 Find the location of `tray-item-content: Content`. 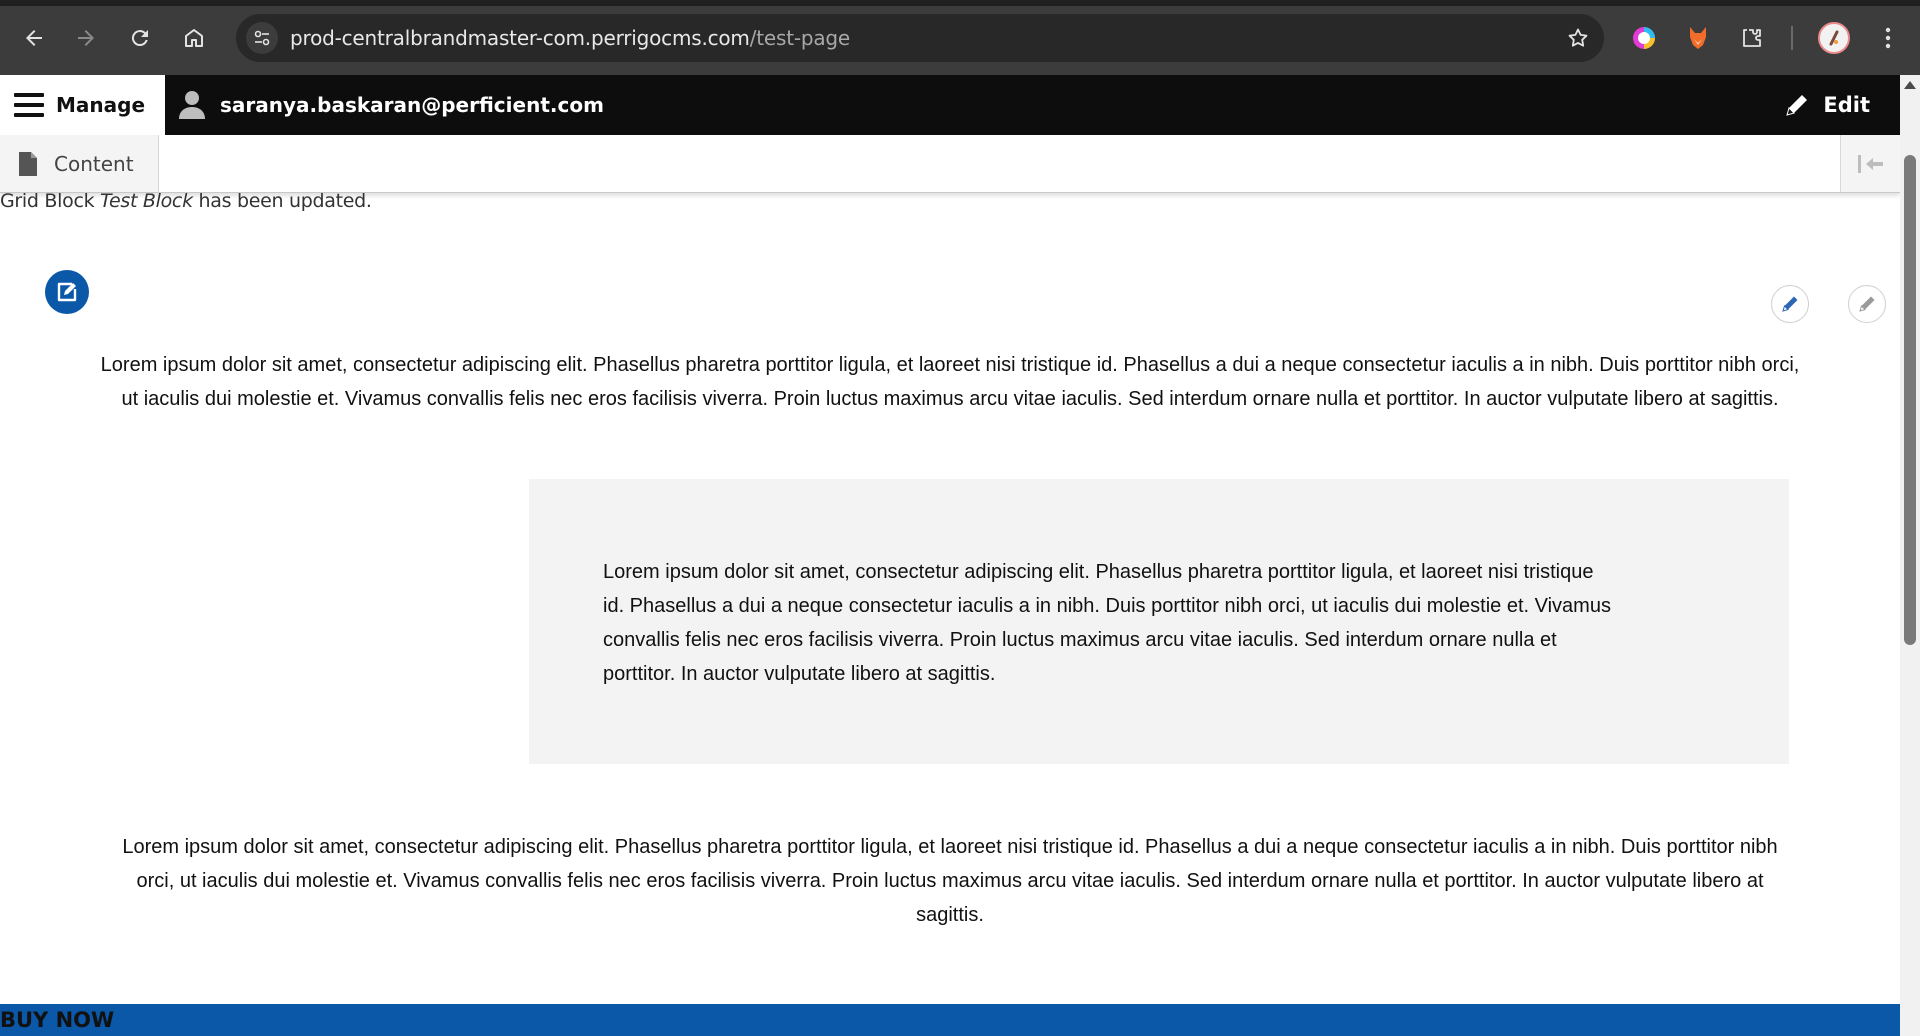

tray-item-content: Content is located at coordinates (79, 163).